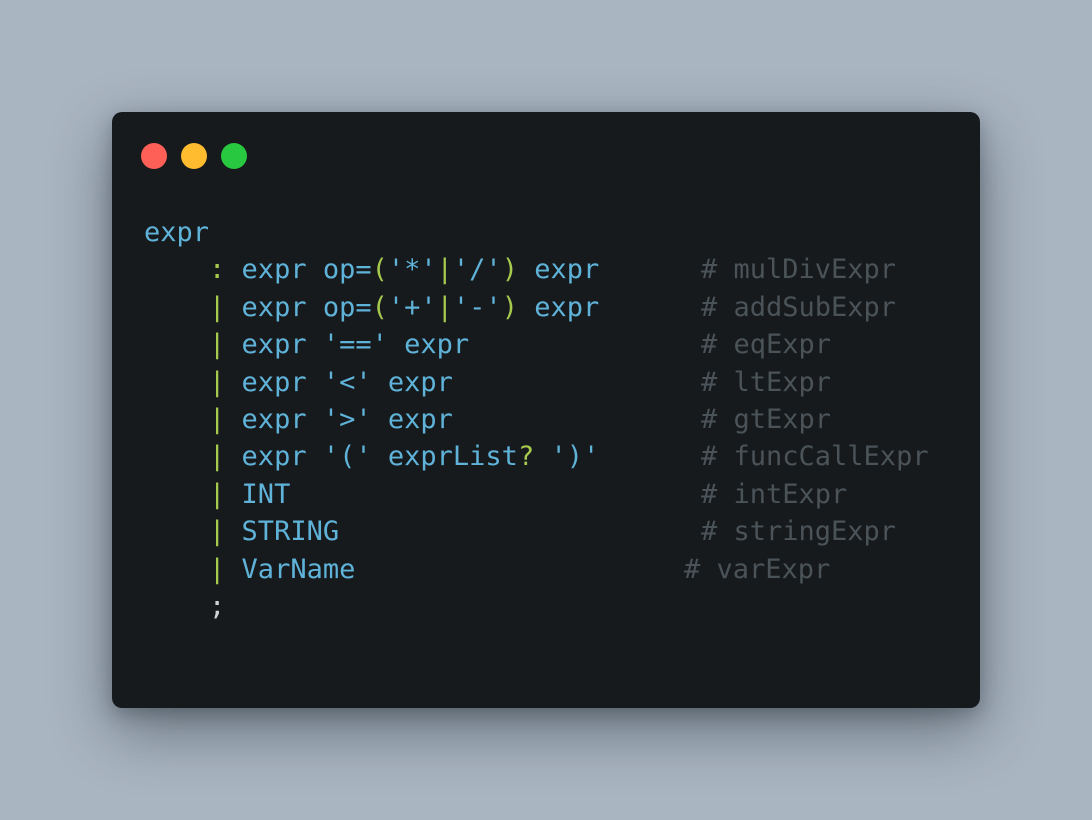 The height and width of the screenshot is (820, 1092). I want to click on code-line: | expr '<' expr # ltExpr, so click(487, 382).